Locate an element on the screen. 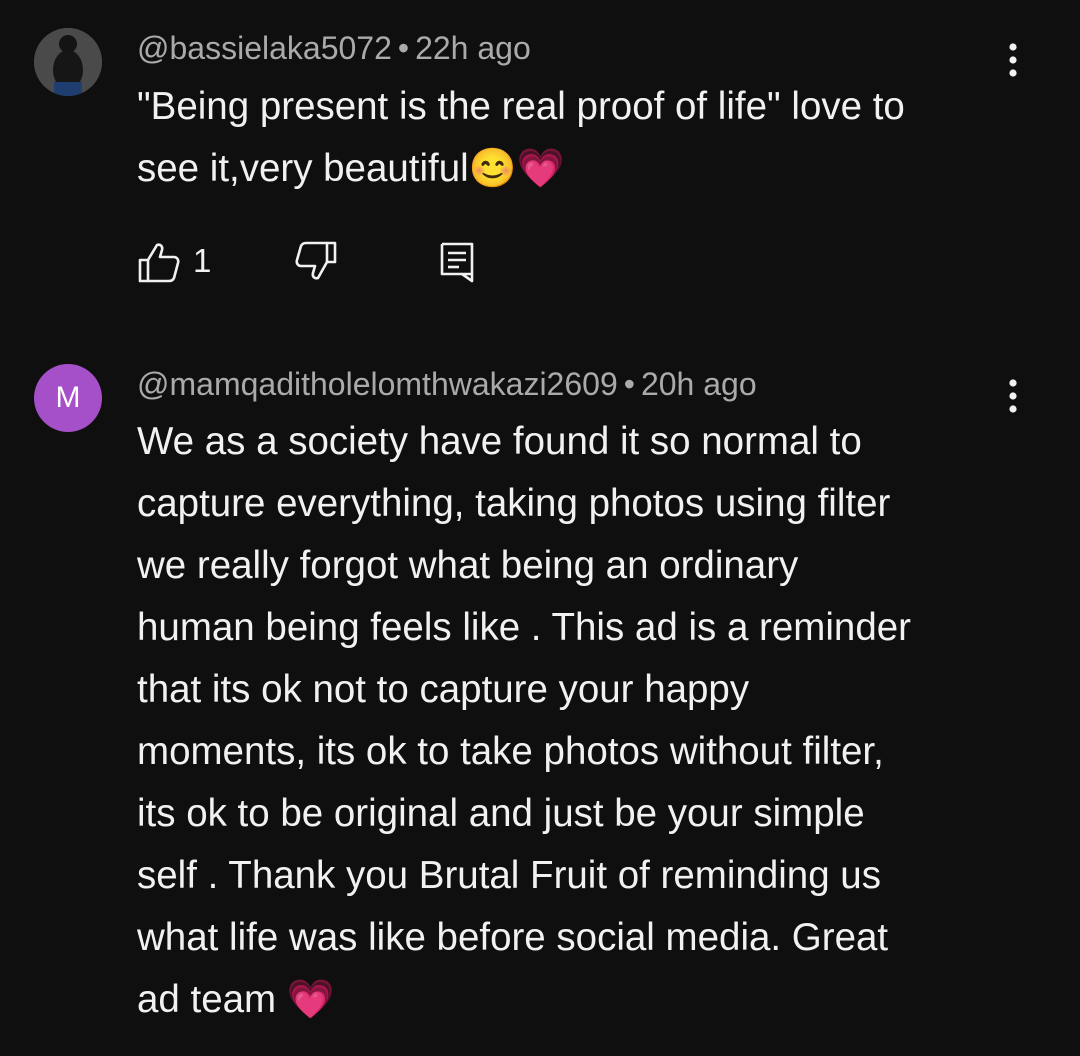  dislike-button is located at coordinates (316, 262).